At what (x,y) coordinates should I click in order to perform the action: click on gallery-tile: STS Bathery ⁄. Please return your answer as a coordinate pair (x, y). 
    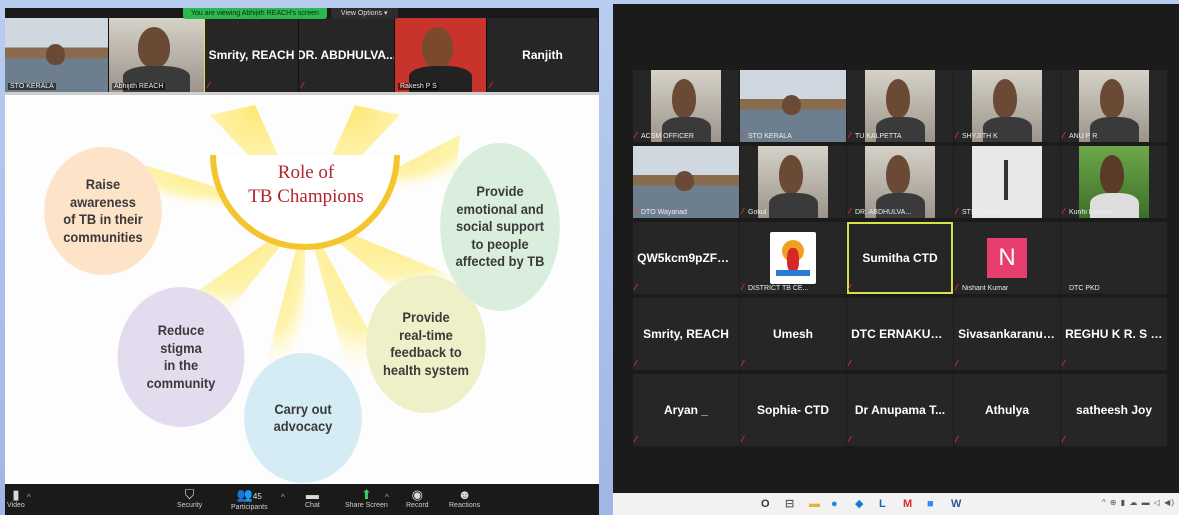
    Looking at the image, I should click on (1007, 182).